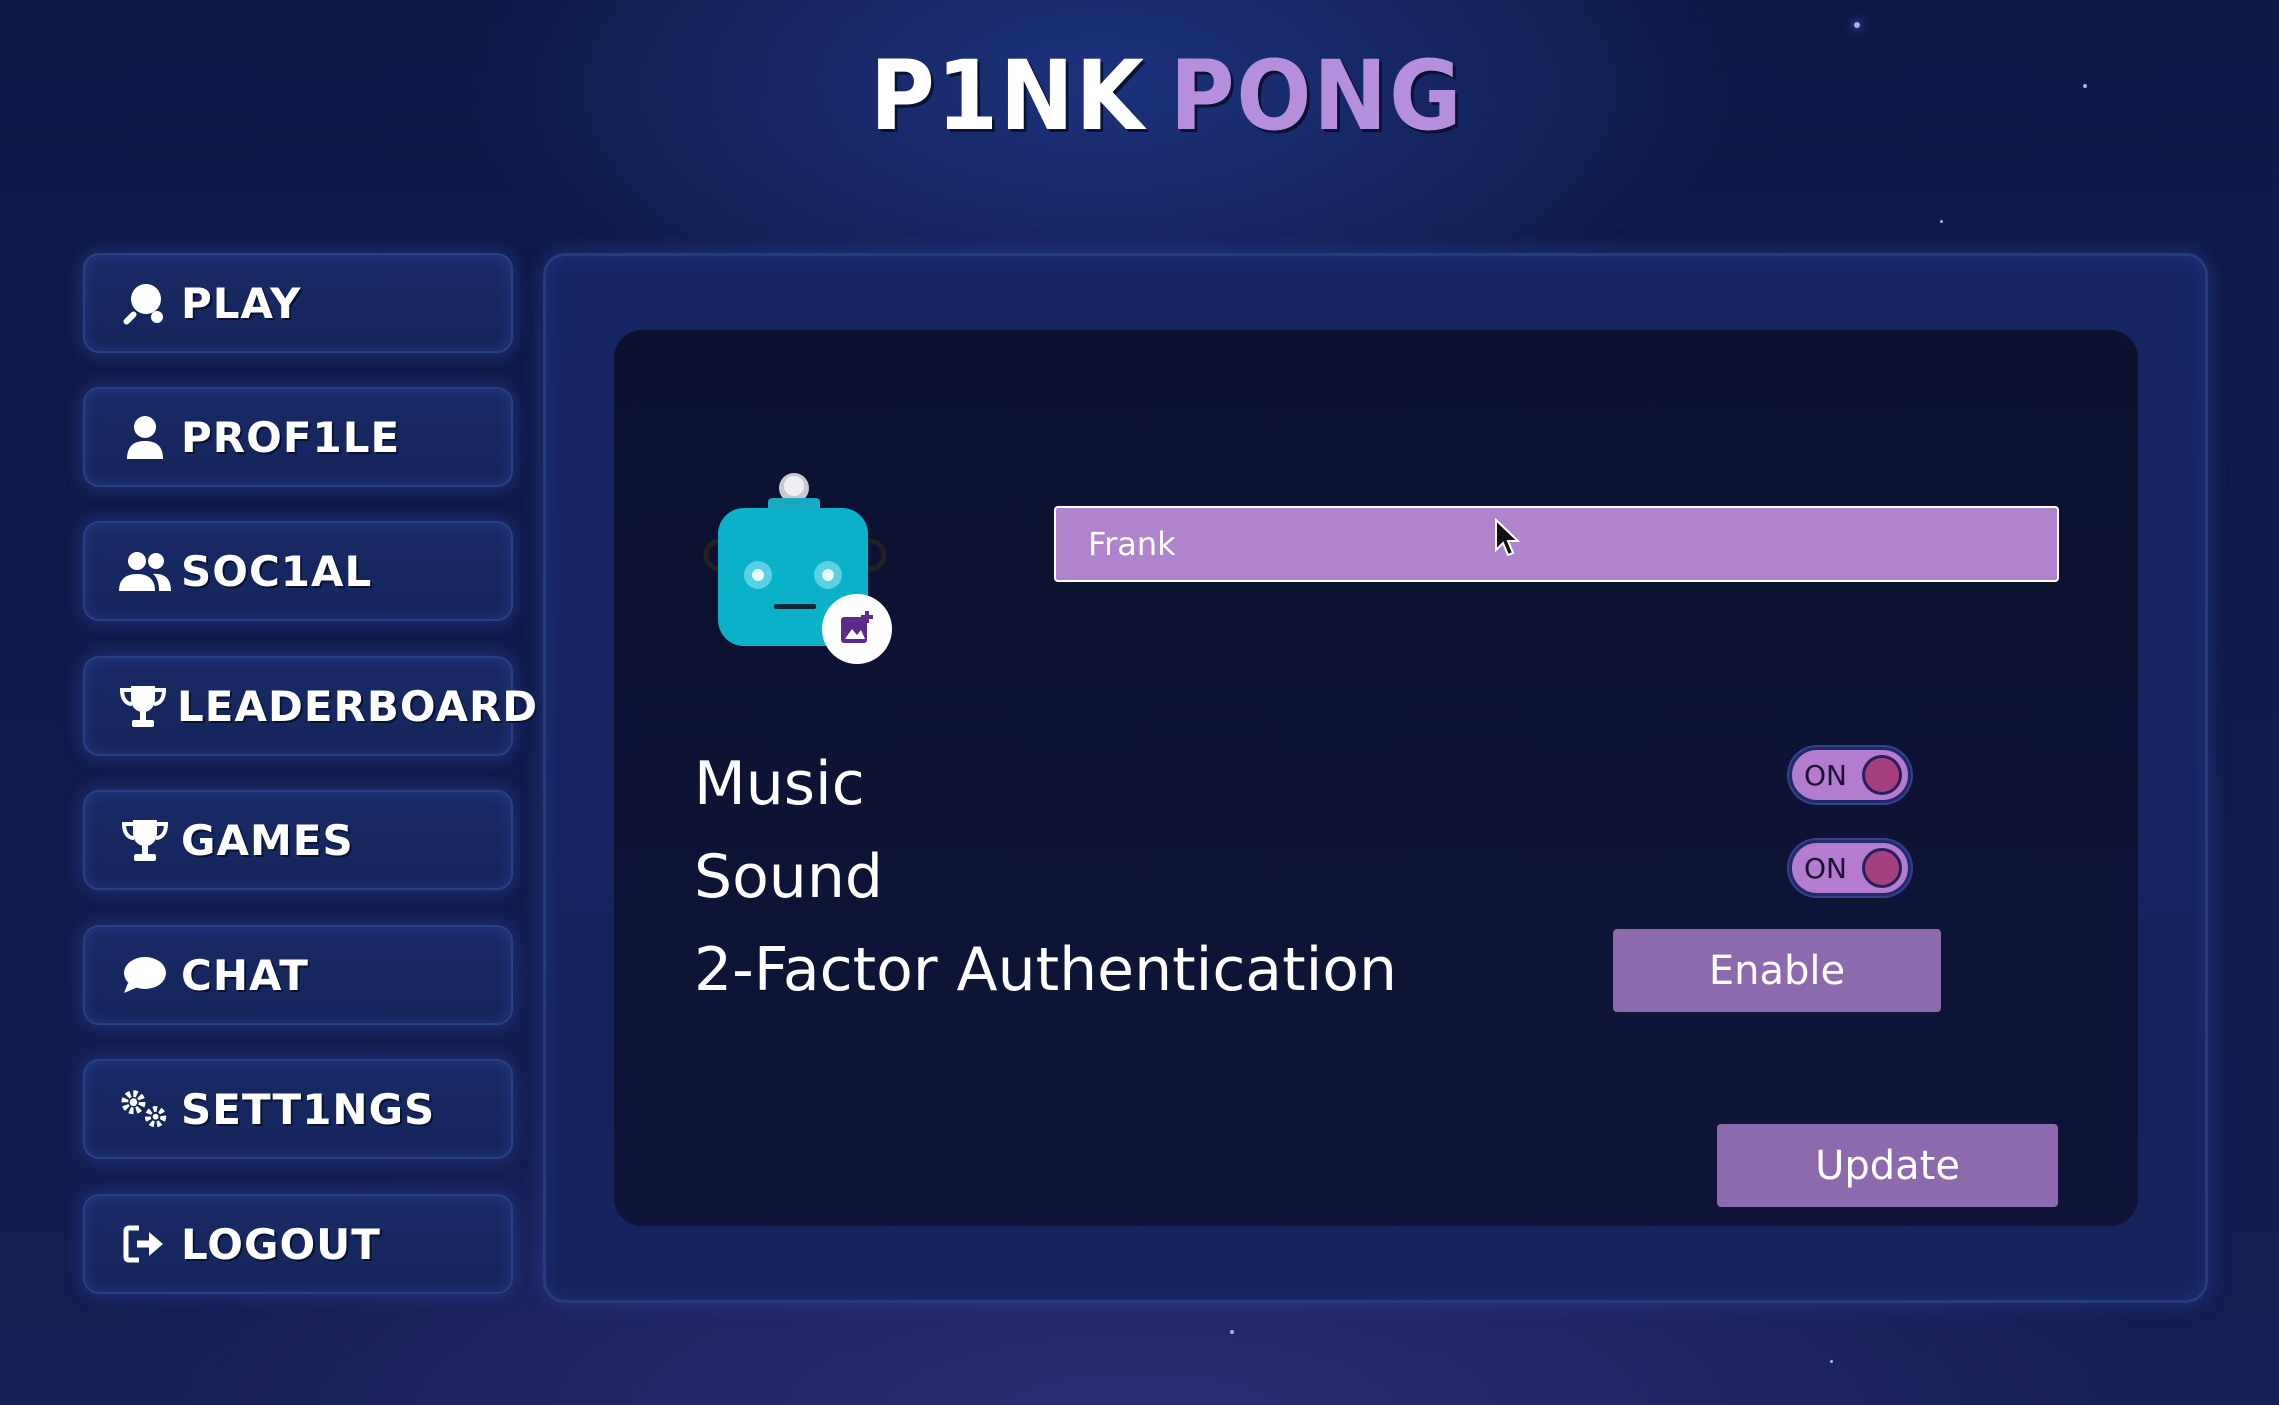 The height and width of the screenshot is (1405, 2279). What do you see at coordinates (1507, 537) in the screenshot?
I see `mouse-cursor-icon` at bounding box center [1507, 537].